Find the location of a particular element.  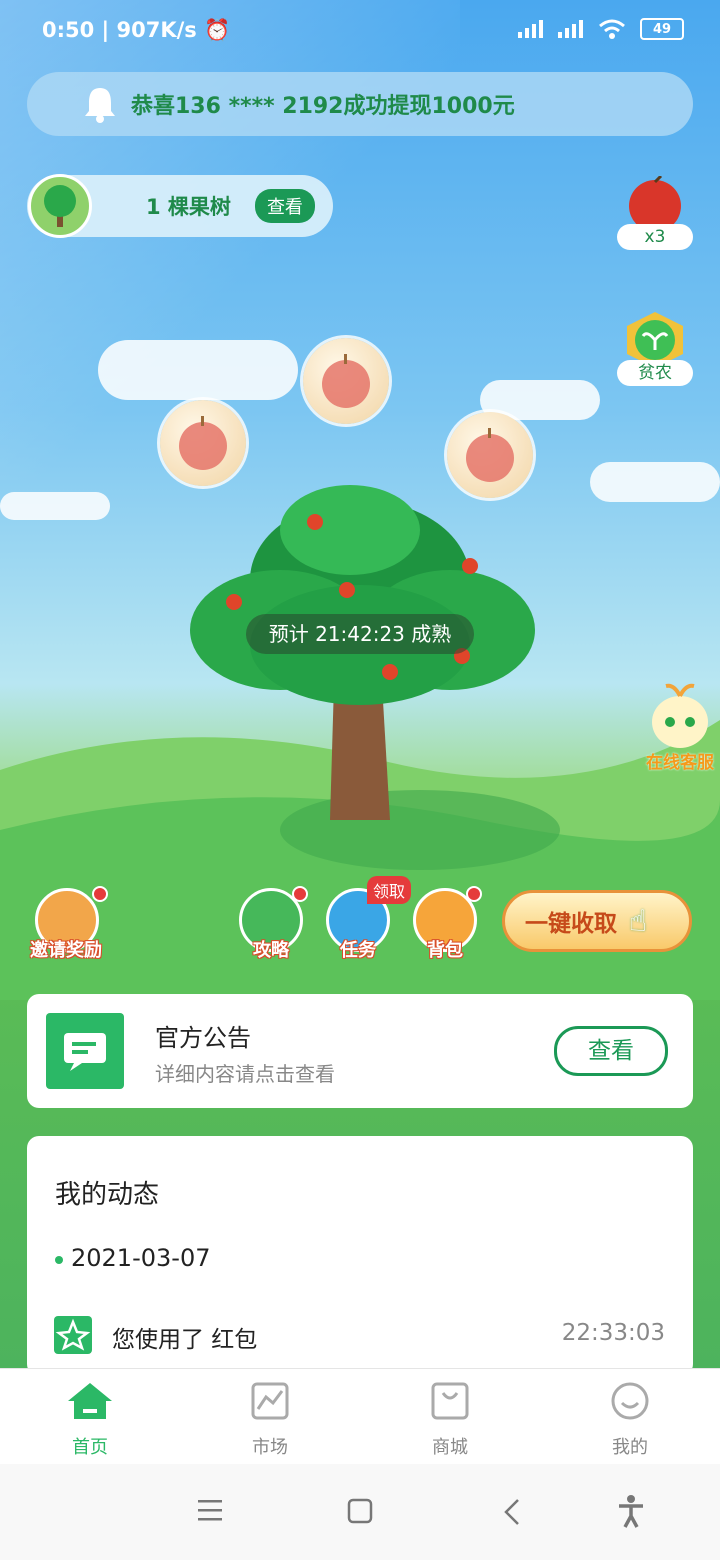

bell-icon is located at coordinates (100, 105).